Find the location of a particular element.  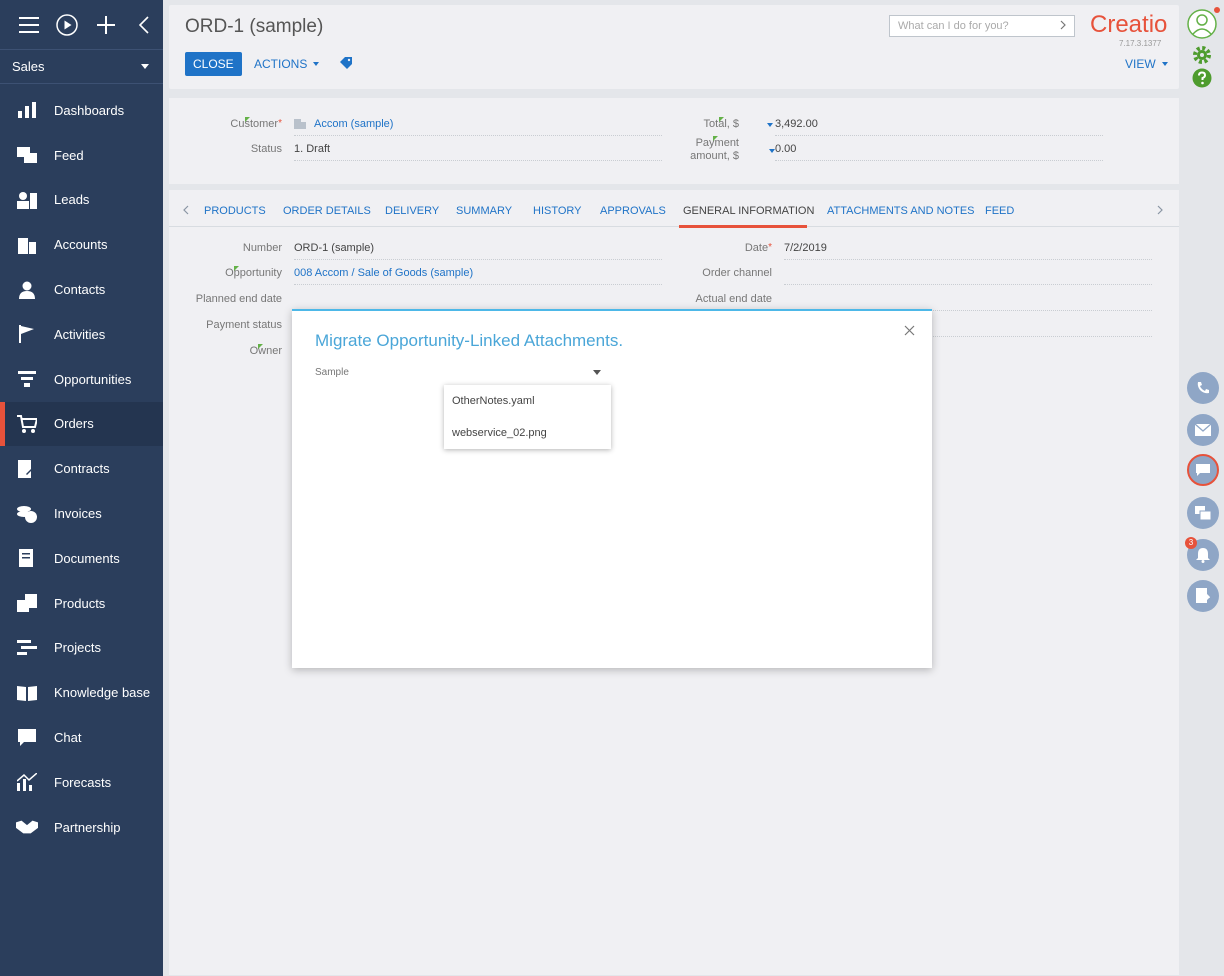

feed-icon is located at coordinates (1203, 513).